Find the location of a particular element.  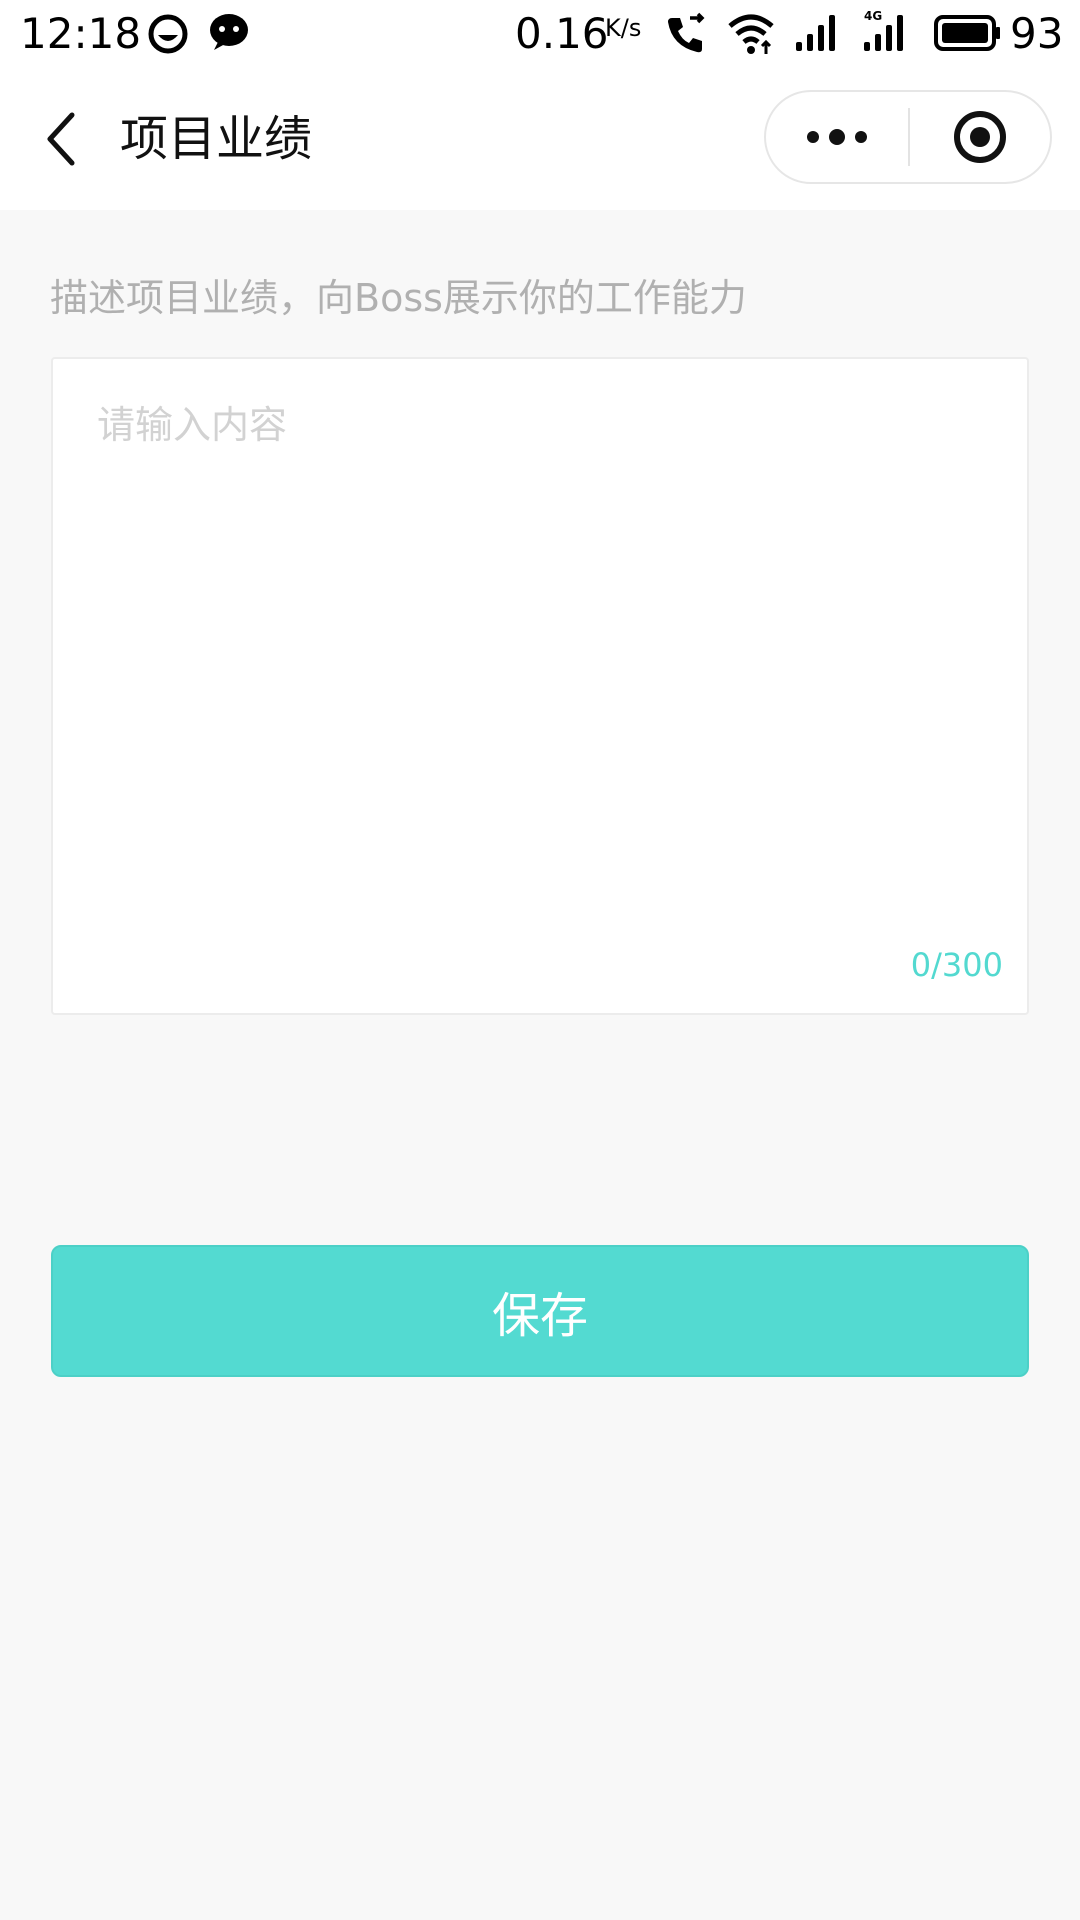

status-time: 12:18 is located at coordinates (81, 33).